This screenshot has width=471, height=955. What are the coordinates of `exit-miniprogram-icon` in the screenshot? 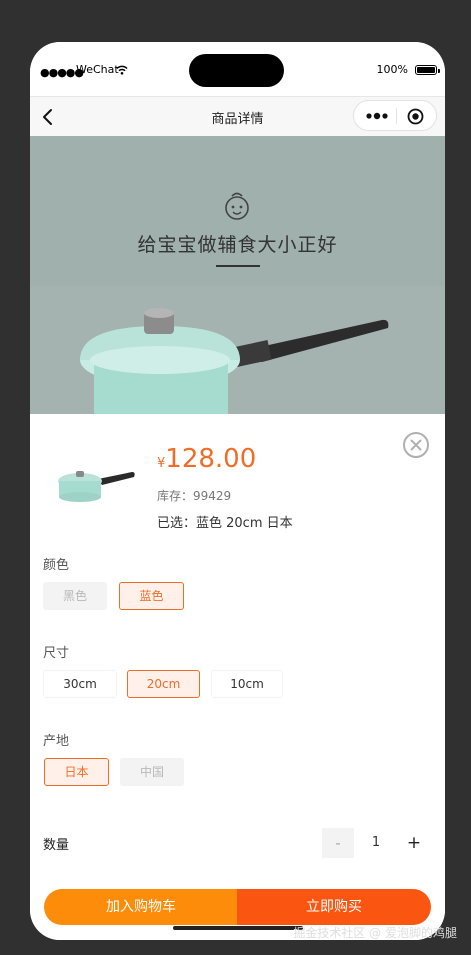 It's located at (415, 116).